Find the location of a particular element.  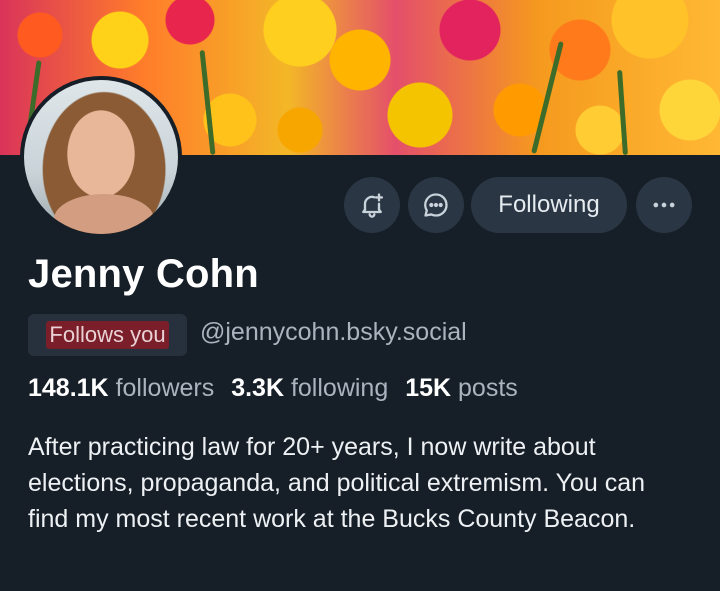

following-button: Following is located at coordinates (549, 205).